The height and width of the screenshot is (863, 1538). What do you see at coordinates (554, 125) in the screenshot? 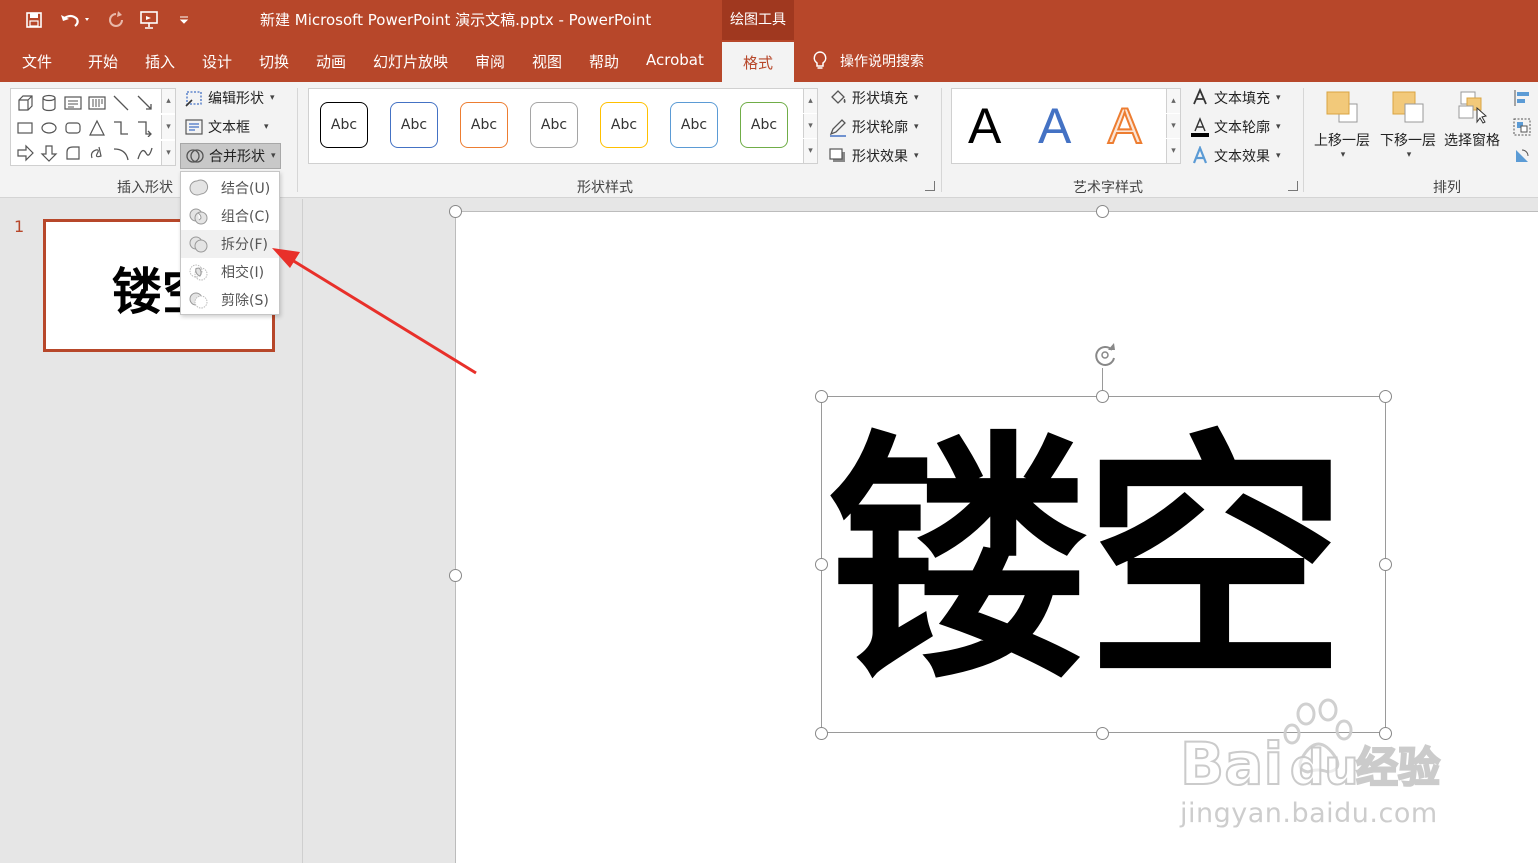
I see `shape-style-preset-4: Abc` at bounding box center [554, 125].